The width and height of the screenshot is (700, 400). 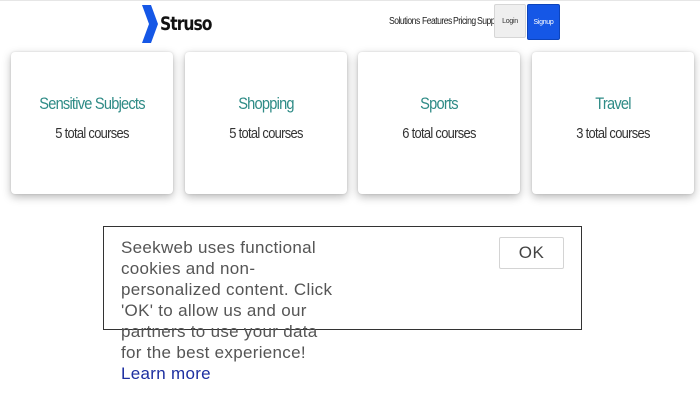 What do you see at coordinates (439, 133) in the screenshot?
I see `category-course-count: 6 total courses` at bounding box center [439, 133].